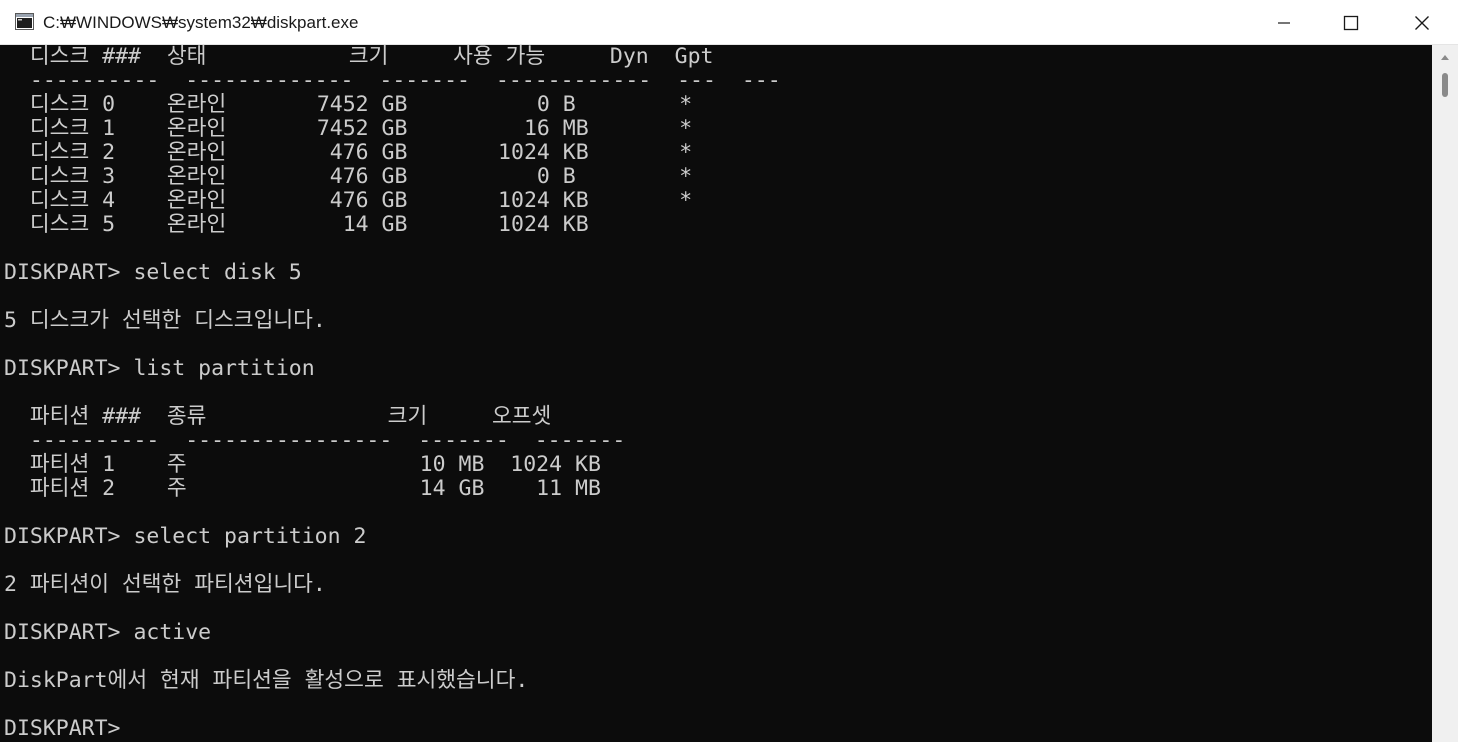  What do you see at coordinates (165, 584) in the screenshot?
I see `console-line: 2 파티션이 선택한 파티션입니다.` at bounding box center [165, 584].